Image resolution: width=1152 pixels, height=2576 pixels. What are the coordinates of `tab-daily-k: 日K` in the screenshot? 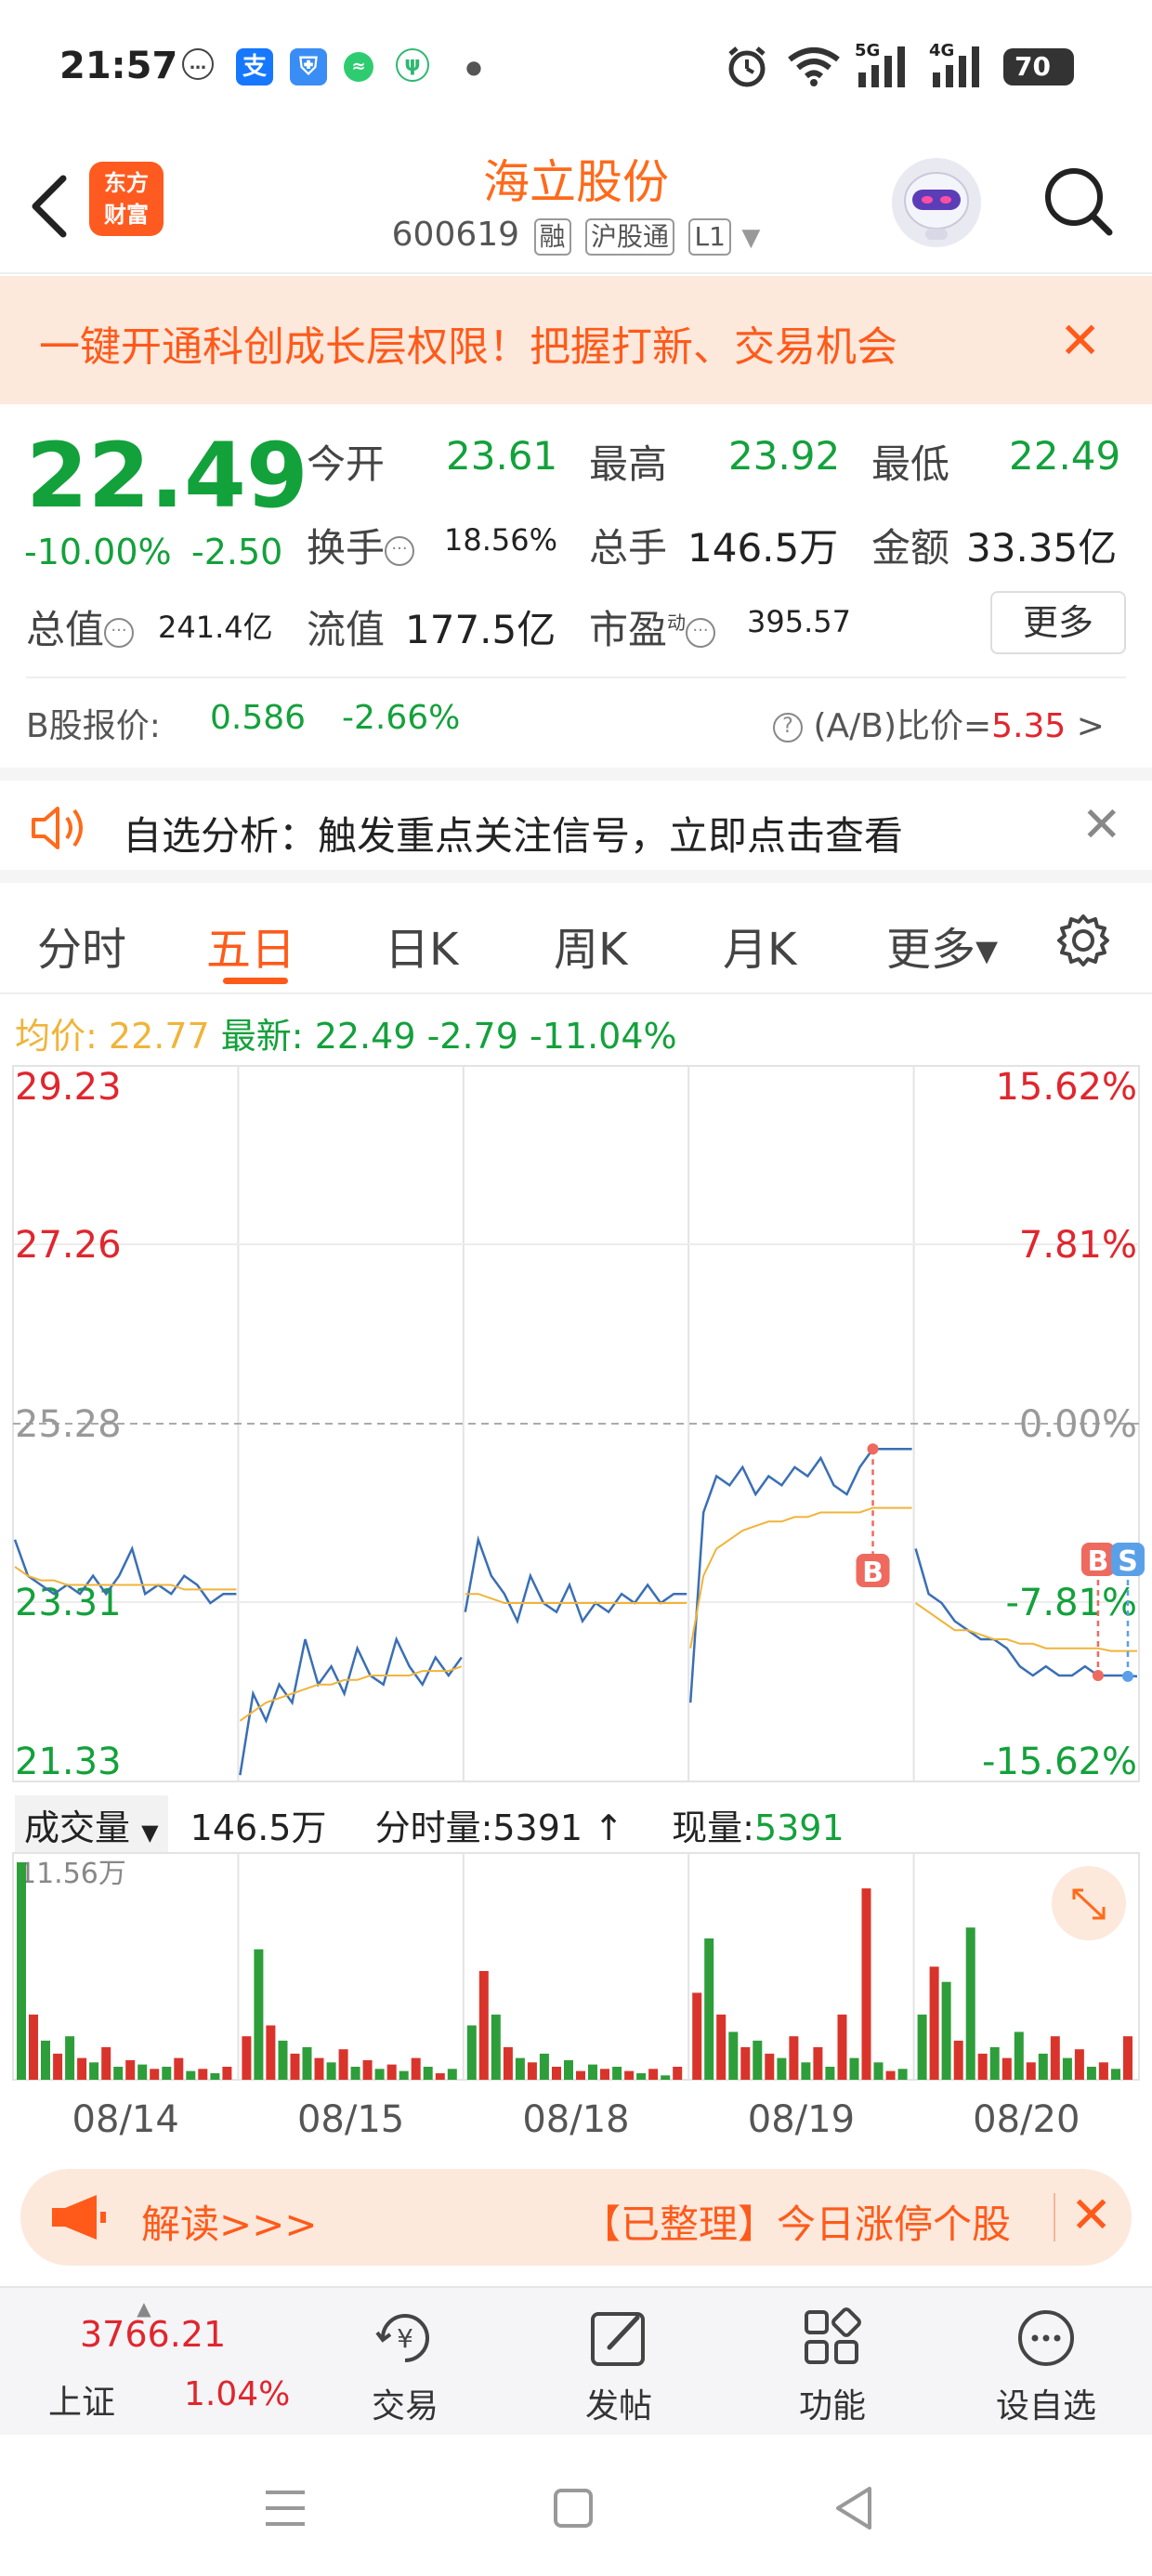 It's located at (421, 945).